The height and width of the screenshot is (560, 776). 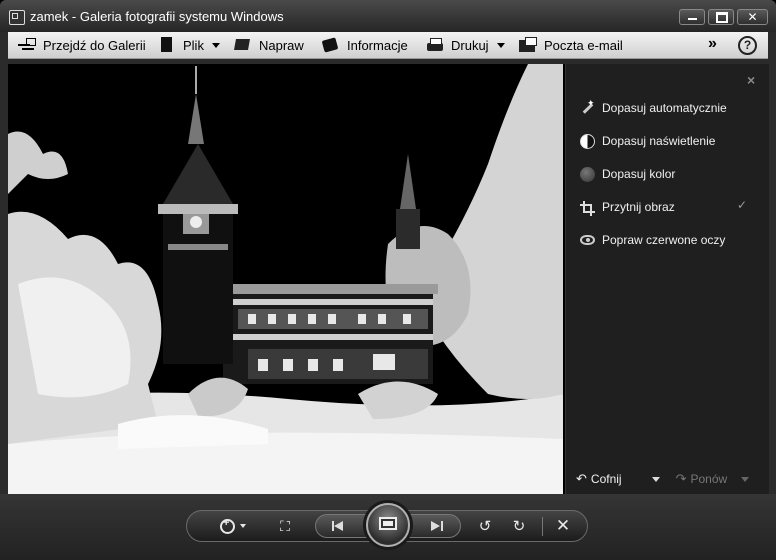 What do you see at coordinates (470, 45) in the screenshot?
I see `menu-label: Drukuj` at bounding box center [470, 45].